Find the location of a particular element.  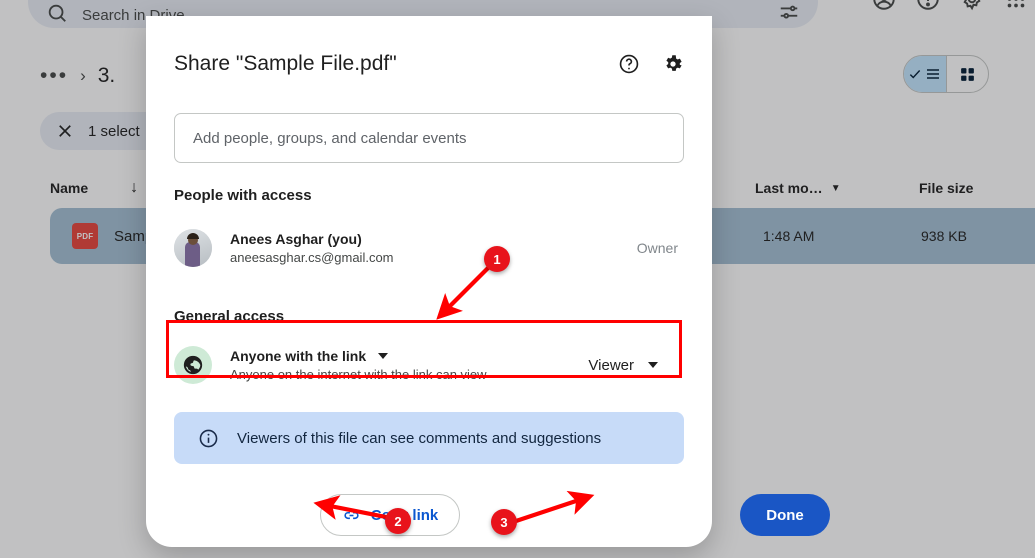

person-email: aneesasghar.cs@gmail.com is located at coordinates (312, 257).